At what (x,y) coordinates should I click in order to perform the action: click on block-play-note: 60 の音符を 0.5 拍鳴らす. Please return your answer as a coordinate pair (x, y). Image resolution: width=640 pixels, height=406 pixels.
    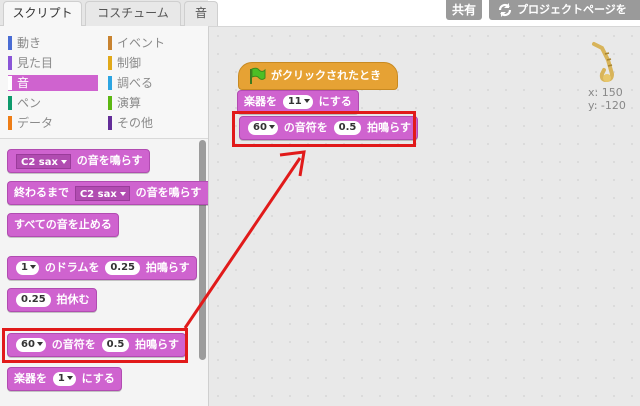
    Looking at the image, I should click on (96, 345).